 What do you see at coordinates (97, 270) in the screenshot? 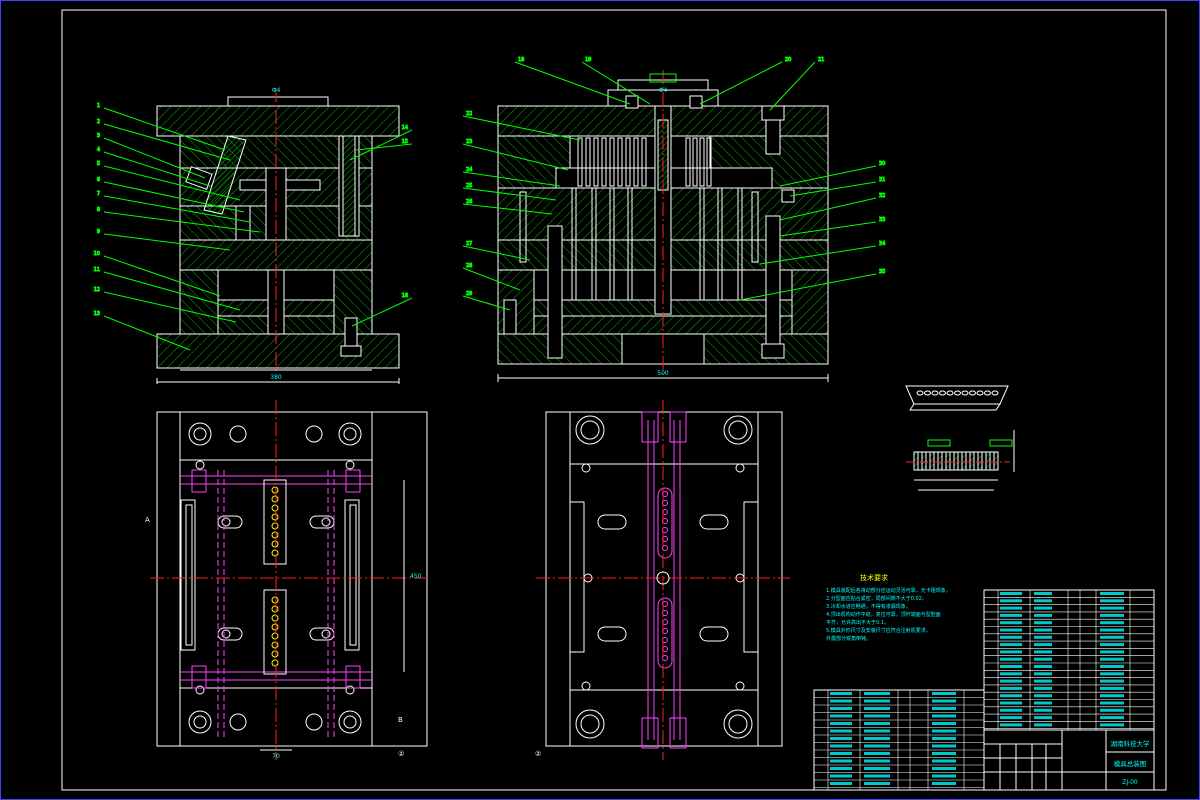
I see `part-balloon: 11` at bounding box center [97, 270].